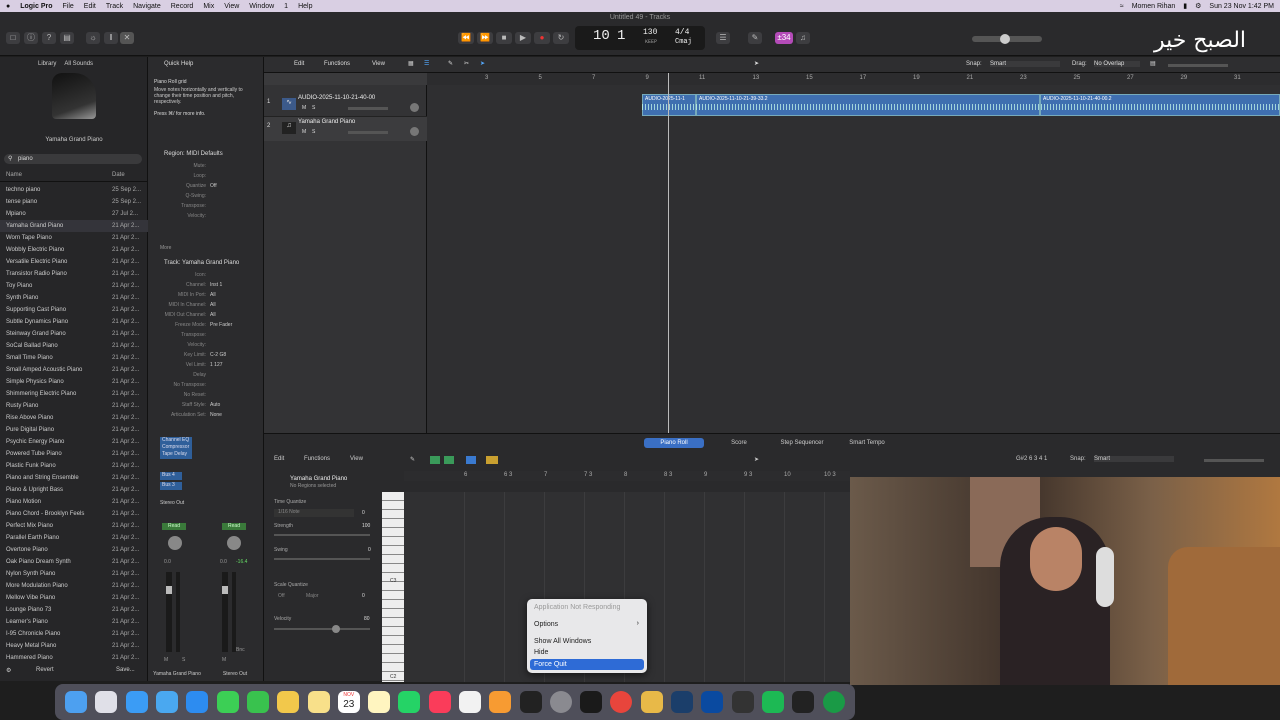  I want to click on plugin-tape-delay: Tape Delay, so click(177, 454).